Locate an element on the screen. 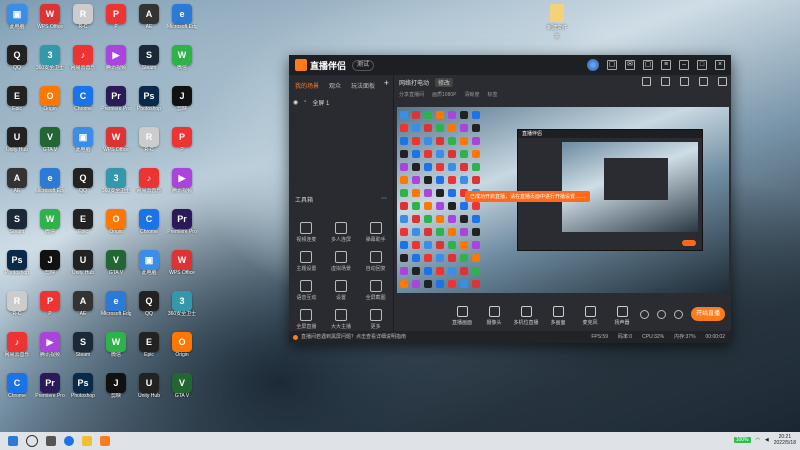 The height and width of the screenshot is (450, 800). maximize-icon: □ is located at coordinates (702, 65).